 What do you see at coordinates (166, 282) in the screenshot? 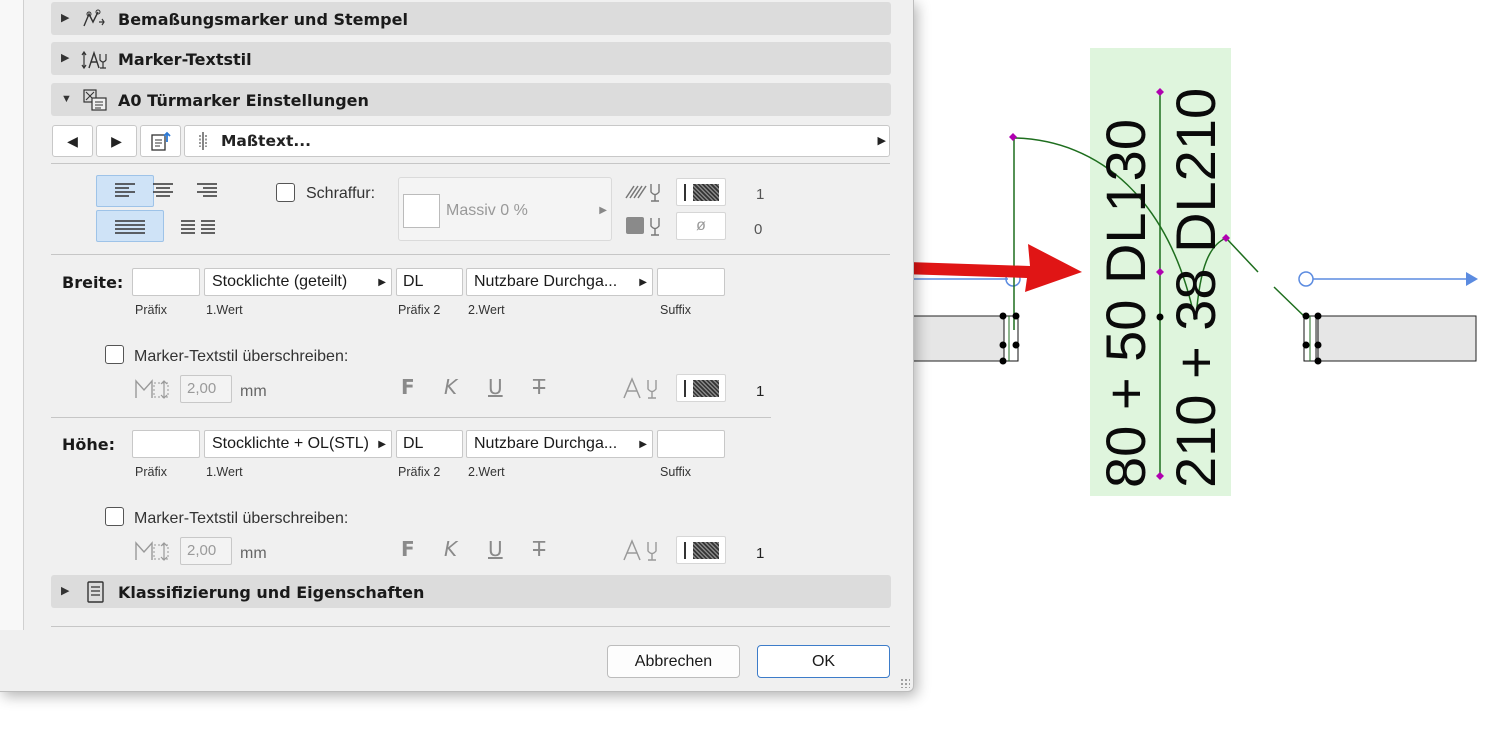
I see `width-prefix-field` at bounding box center [166, 282].